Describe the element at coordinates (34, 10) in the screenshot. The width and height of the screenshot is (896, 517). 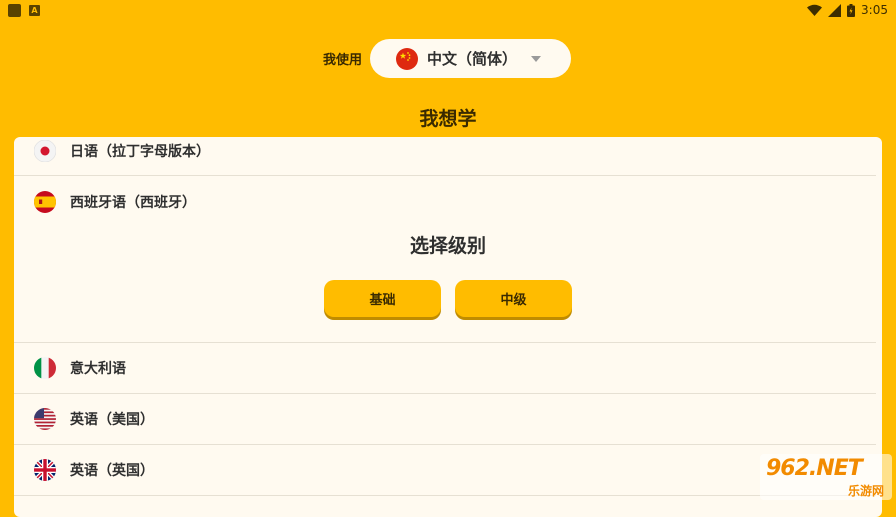
I see `keyboard-icon: A` at that location.